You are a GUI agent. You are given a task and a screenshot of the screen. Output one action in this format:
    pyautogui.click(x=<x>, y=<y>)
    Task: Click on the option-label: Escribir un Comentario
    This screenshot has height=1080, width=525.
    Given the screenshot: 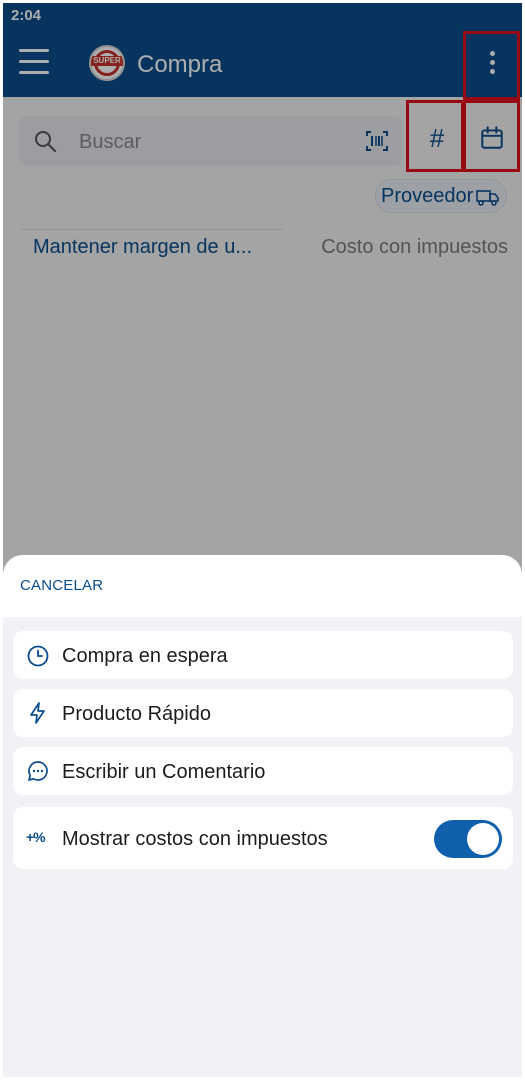 What is the action you would take?
    pyautogui.click(x=164, y=772)
    